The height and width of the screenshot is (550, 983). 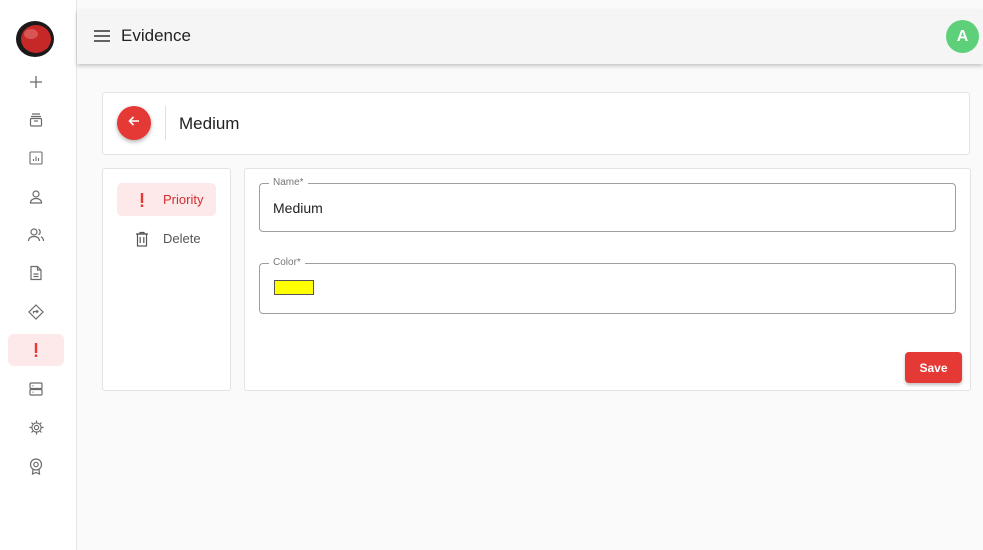 What do you see at coordinates (287, 262) in the screenshot?
I see `color-field-label: Color*` at bounding box center [287, 262].